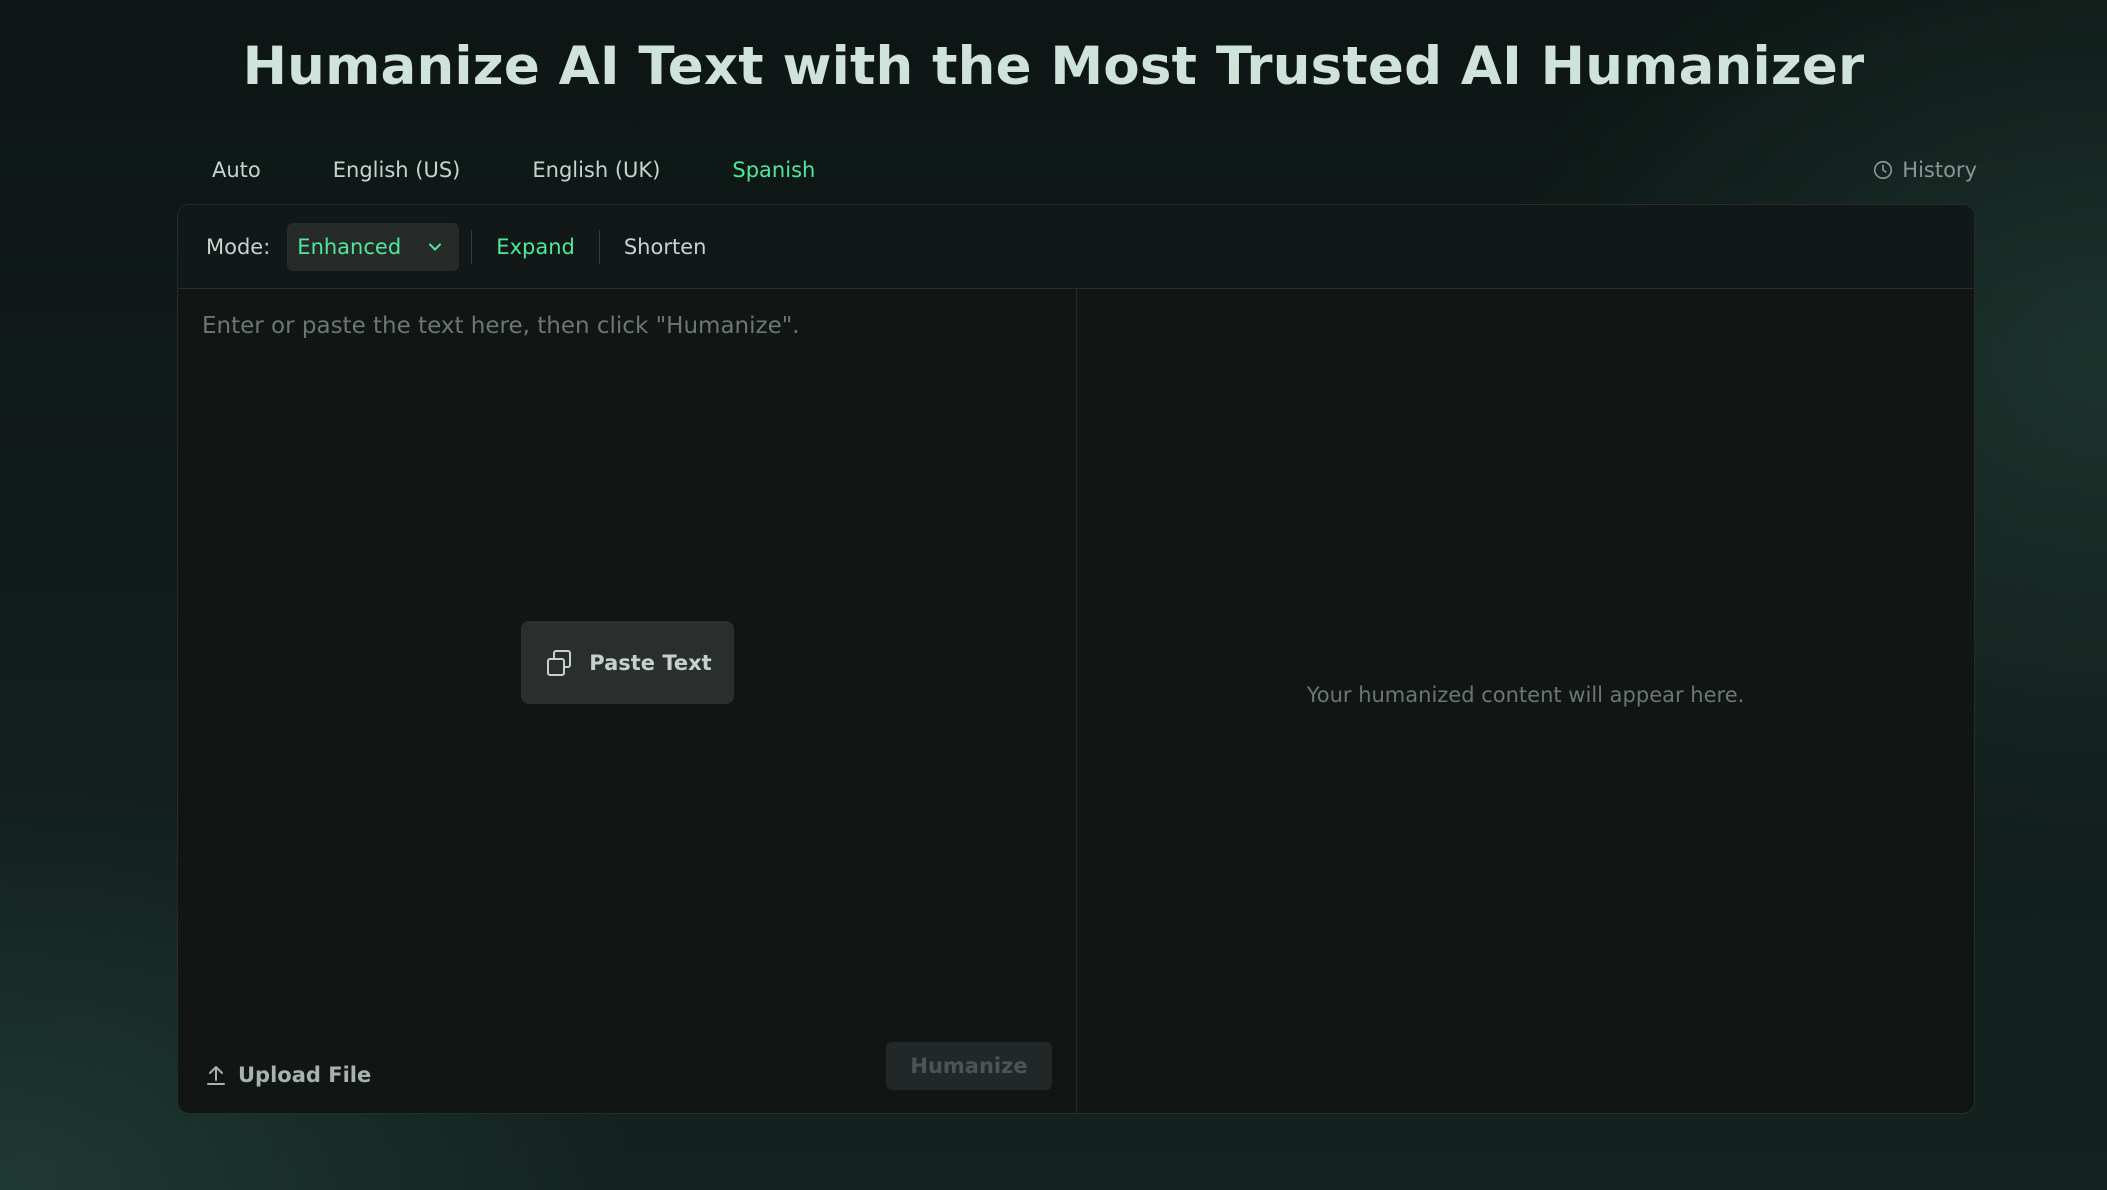 The width and height of the screenshot is (2107, 1190). What do you see at coordinates (238, 246) in the screenshot?
I see `mode-label: Mode:` at bounding box center [238, 246].